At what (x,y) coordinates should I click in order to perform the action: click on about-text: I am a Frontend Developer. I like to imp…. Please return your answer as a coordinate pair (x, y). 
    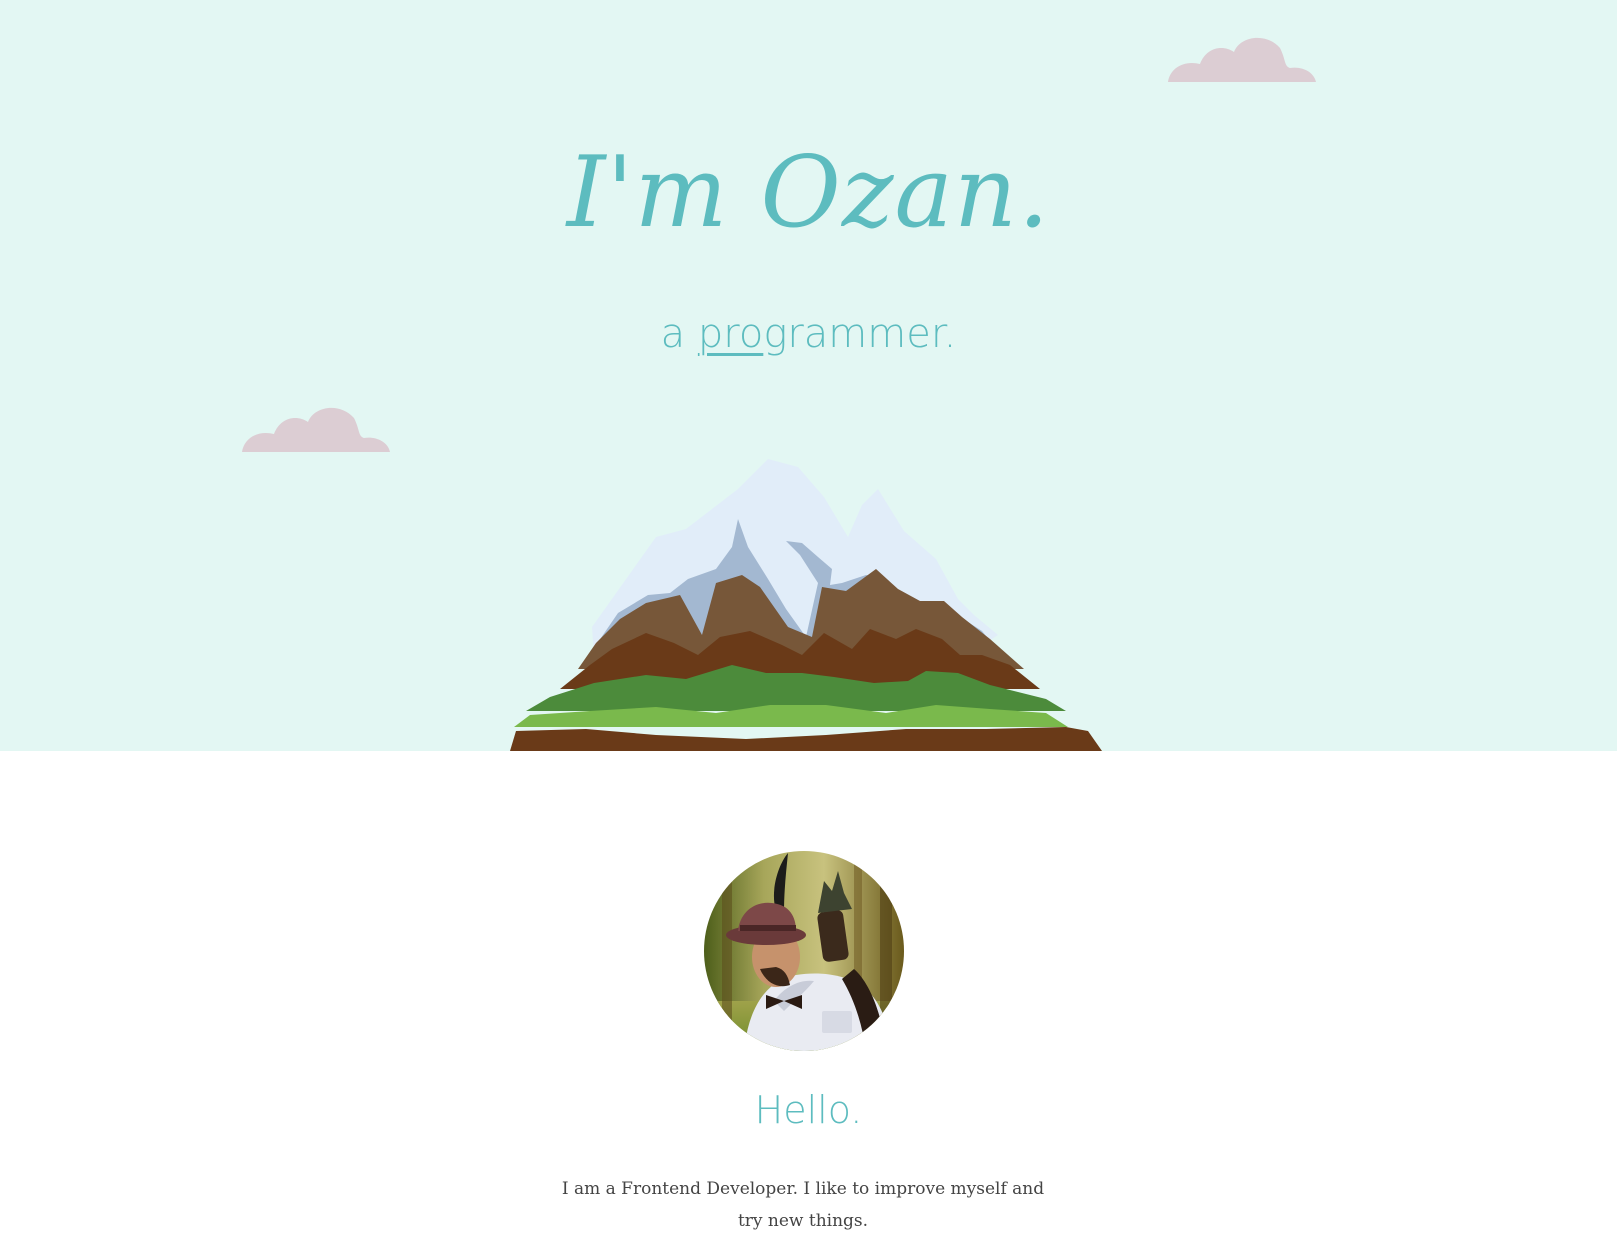
    Looking at the image, I should click on (803, 1205).